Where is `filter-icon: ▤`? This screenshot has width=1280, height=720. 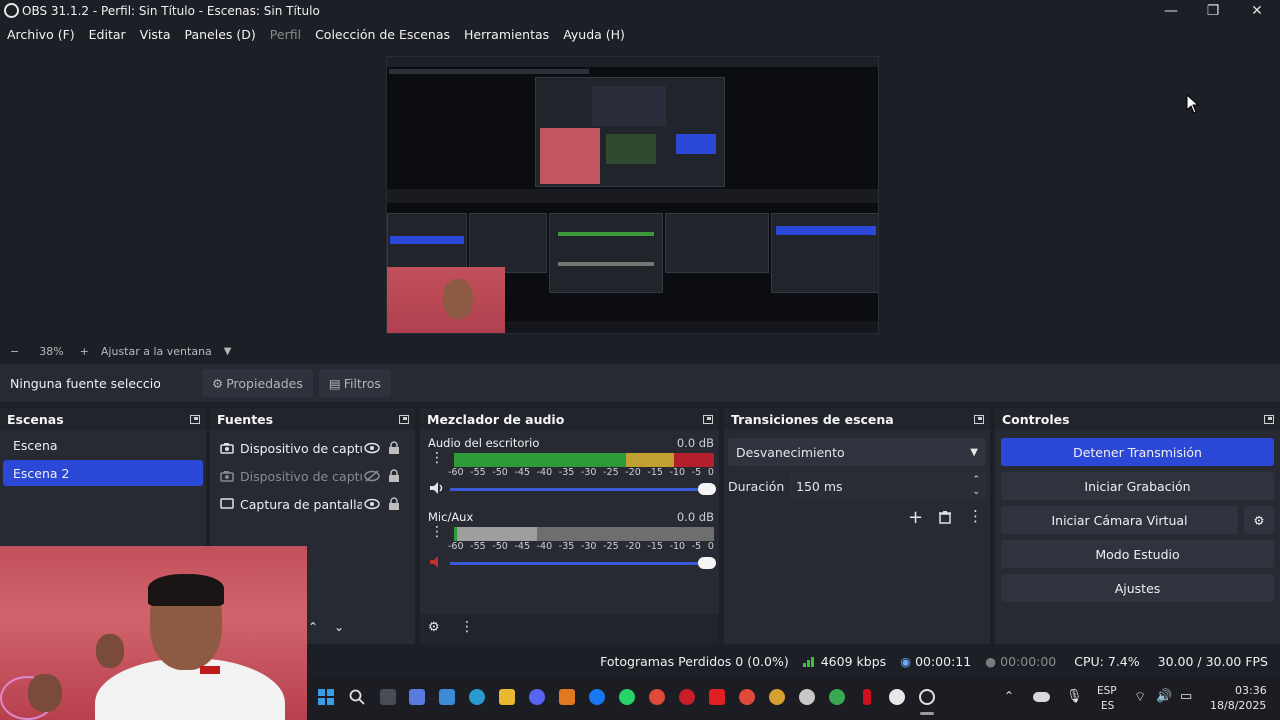 filter-icon: ▤ is located at coordinates (334, 383).